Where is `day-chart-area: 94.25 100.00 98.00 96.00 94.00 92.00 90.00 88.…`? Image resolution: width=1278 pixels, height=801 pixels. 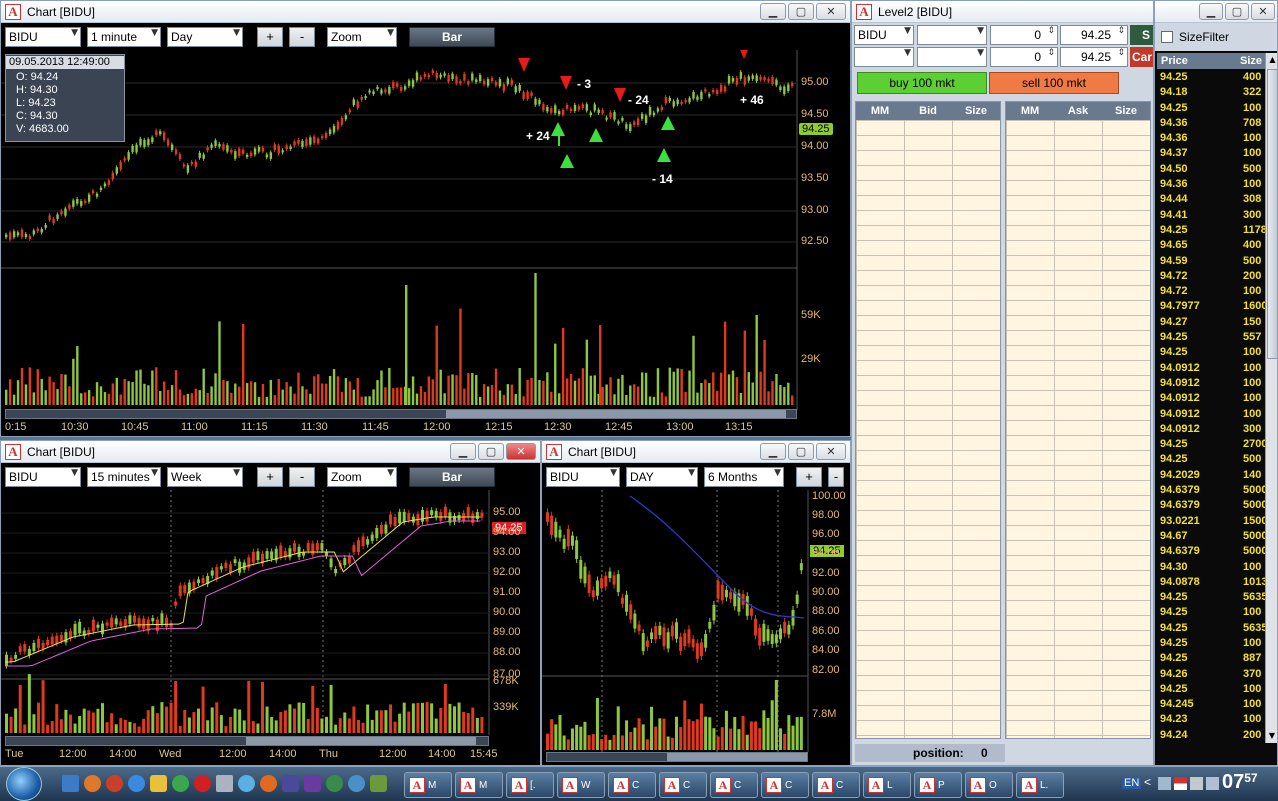 day-chart-area: 94.25 100.00 98.00 96.00 94.00 92.00 90.00 88.… is located at coordinates (696, 627).